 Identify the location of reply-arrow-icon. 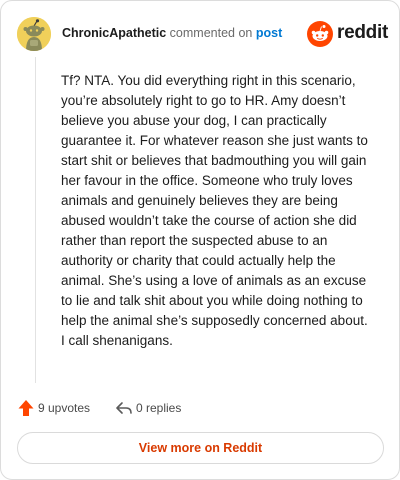
(124, 408).